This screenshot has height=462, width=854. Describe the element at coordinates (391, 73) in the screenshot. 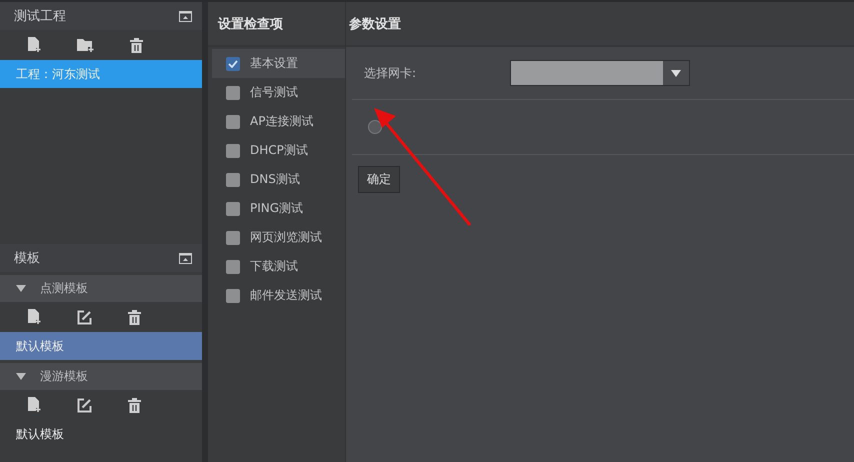

I see `field-label: 选择网卡:` at that location.